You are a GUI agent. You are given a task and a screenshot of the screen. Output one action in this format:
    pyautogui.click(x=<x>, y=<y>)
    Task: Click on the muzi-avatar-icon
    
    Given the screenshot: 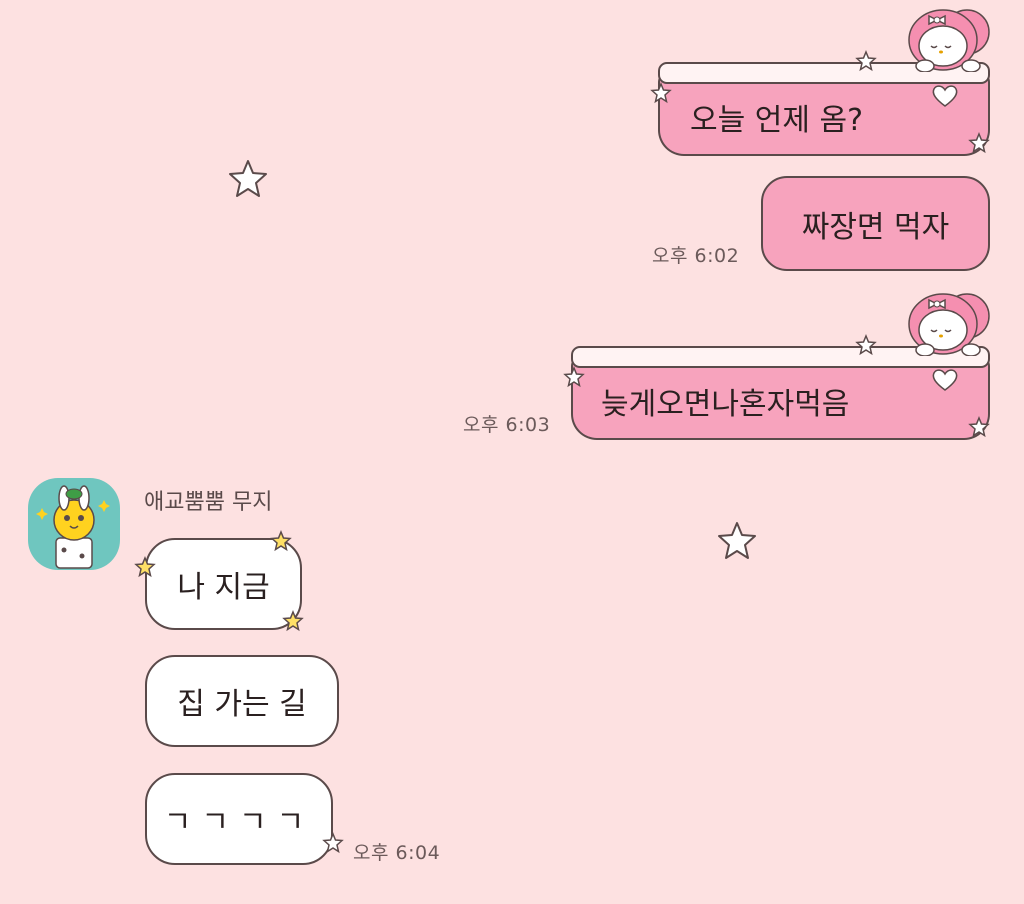 What is the action you would take?
    pyautogui.click(x=73, y=527)
    